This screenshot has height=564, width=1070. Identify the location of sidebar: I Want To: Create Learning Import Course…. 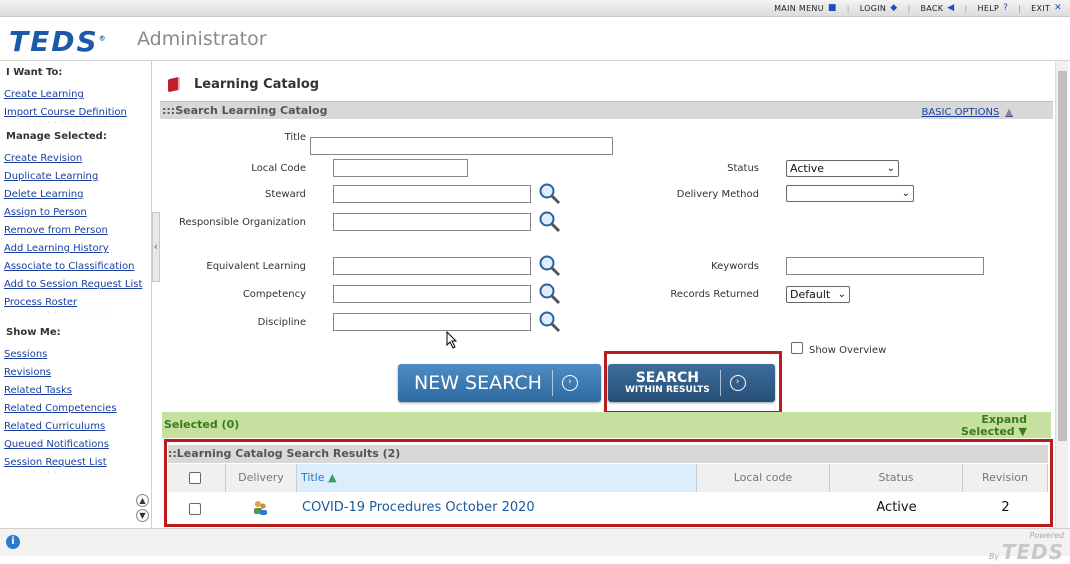
(76, 294).